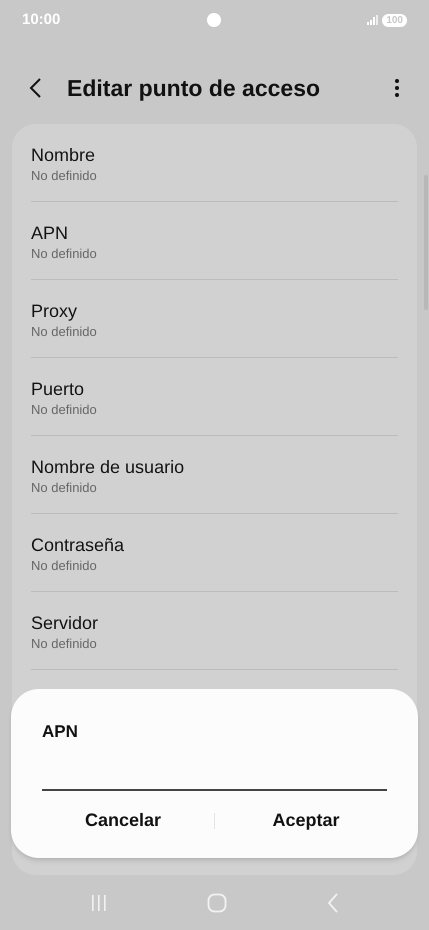 This screenshot has width=429, height=930. Describe the element at coordinates (214, 544) in the screenshot. I see `setting-label: Contraseña` at that location.